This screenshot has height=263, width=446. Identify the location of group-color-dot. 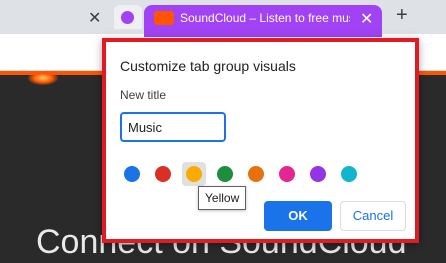
(127, 17).